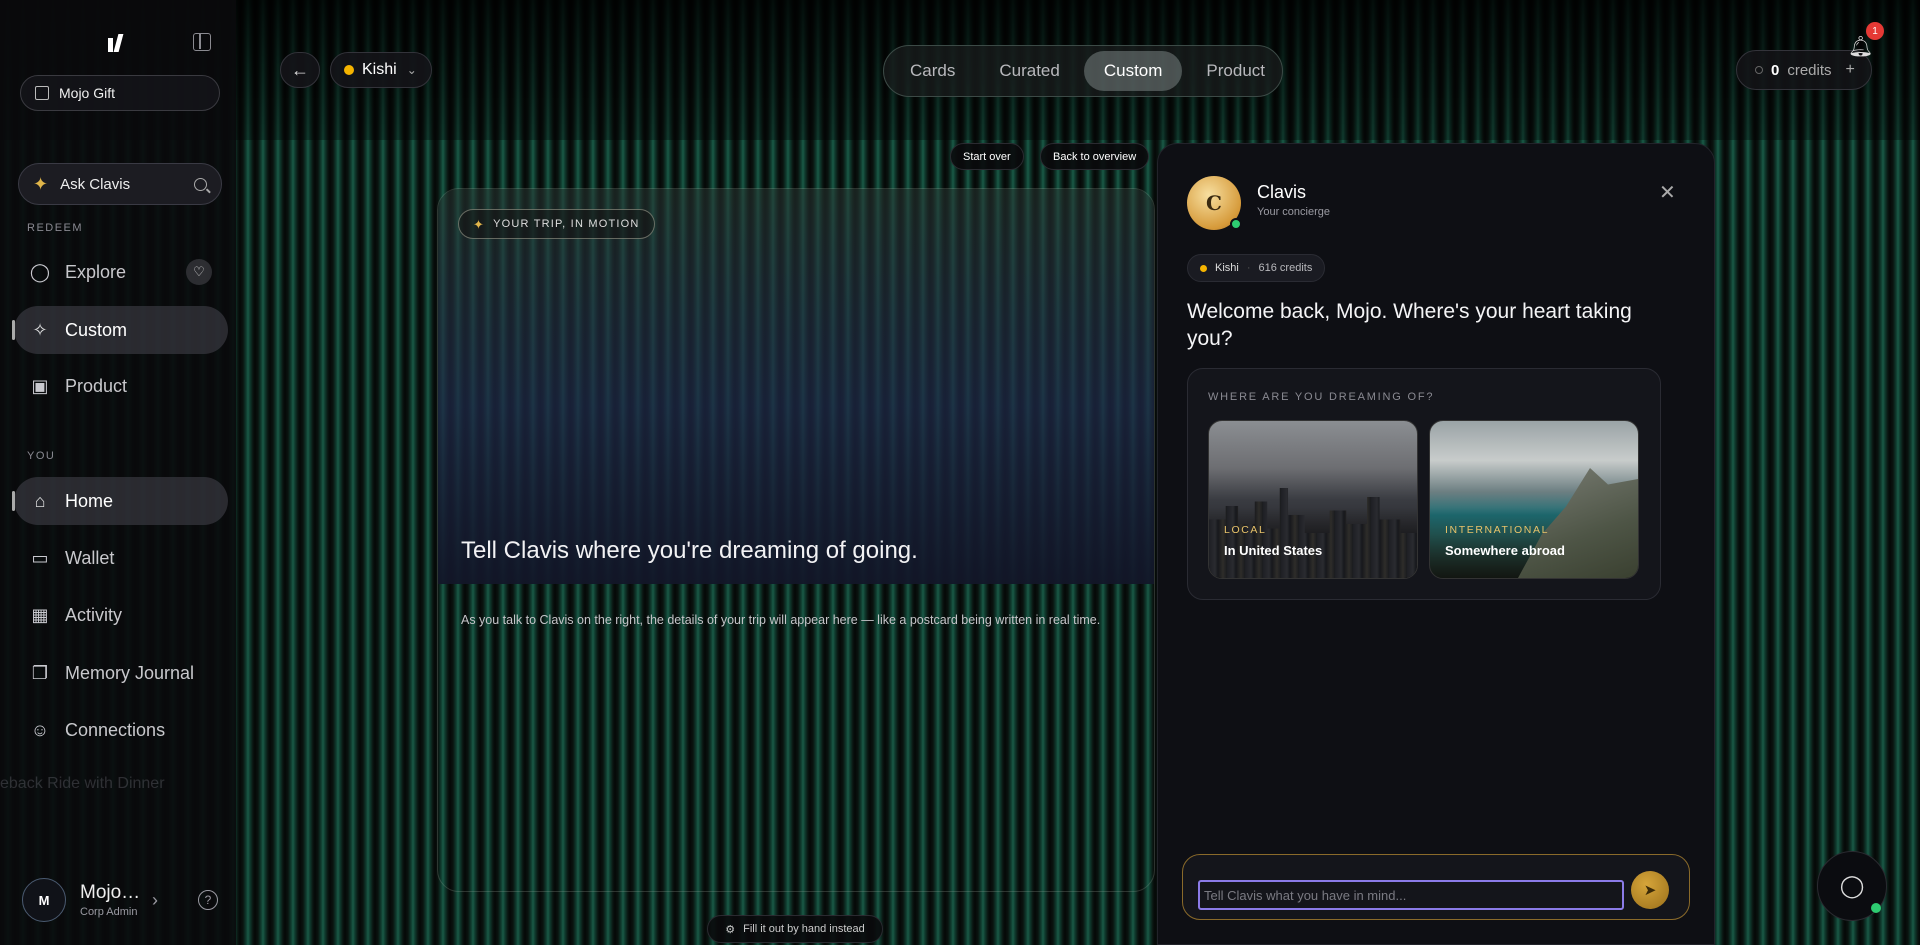 The height and width of the screenshot is (945, 1920). I want to click on account-selector: Kishi ⌄, so click(381, 70).